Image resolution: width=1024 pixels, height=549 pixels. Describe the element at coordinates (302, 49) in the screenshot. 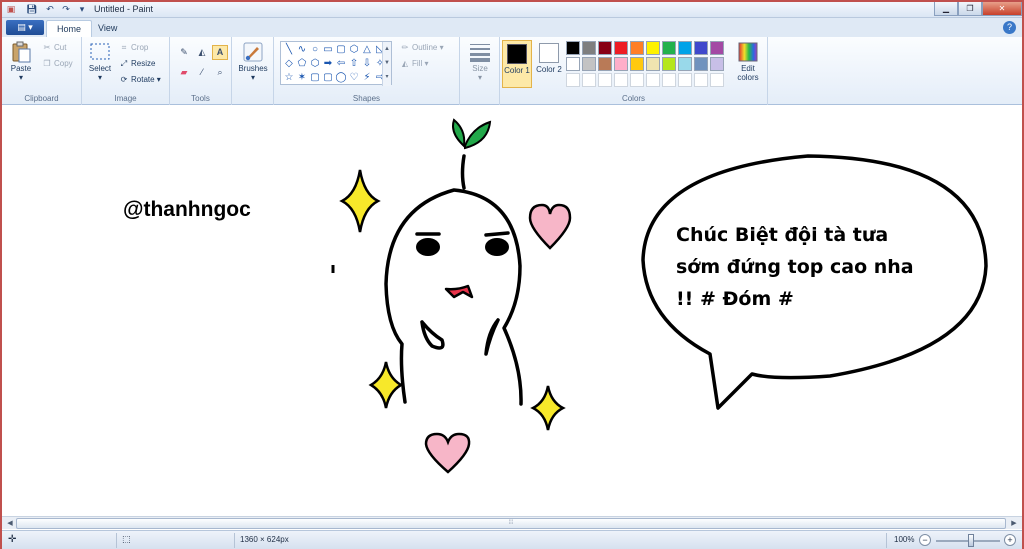

I see `shape-option: ∿` at that location.